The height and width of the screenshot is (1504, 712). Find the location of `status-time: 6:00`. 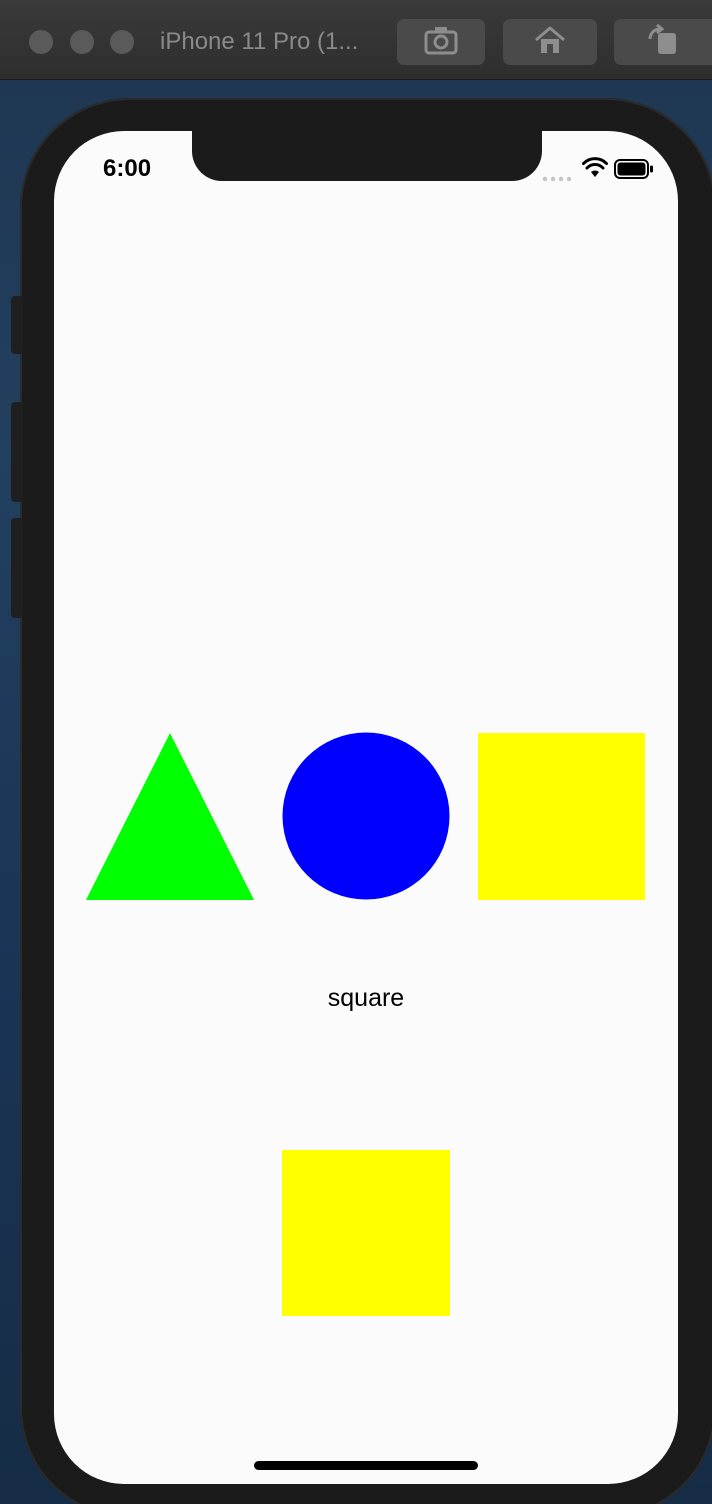

status-time: 6:00 is located at coordinates (127, 168).